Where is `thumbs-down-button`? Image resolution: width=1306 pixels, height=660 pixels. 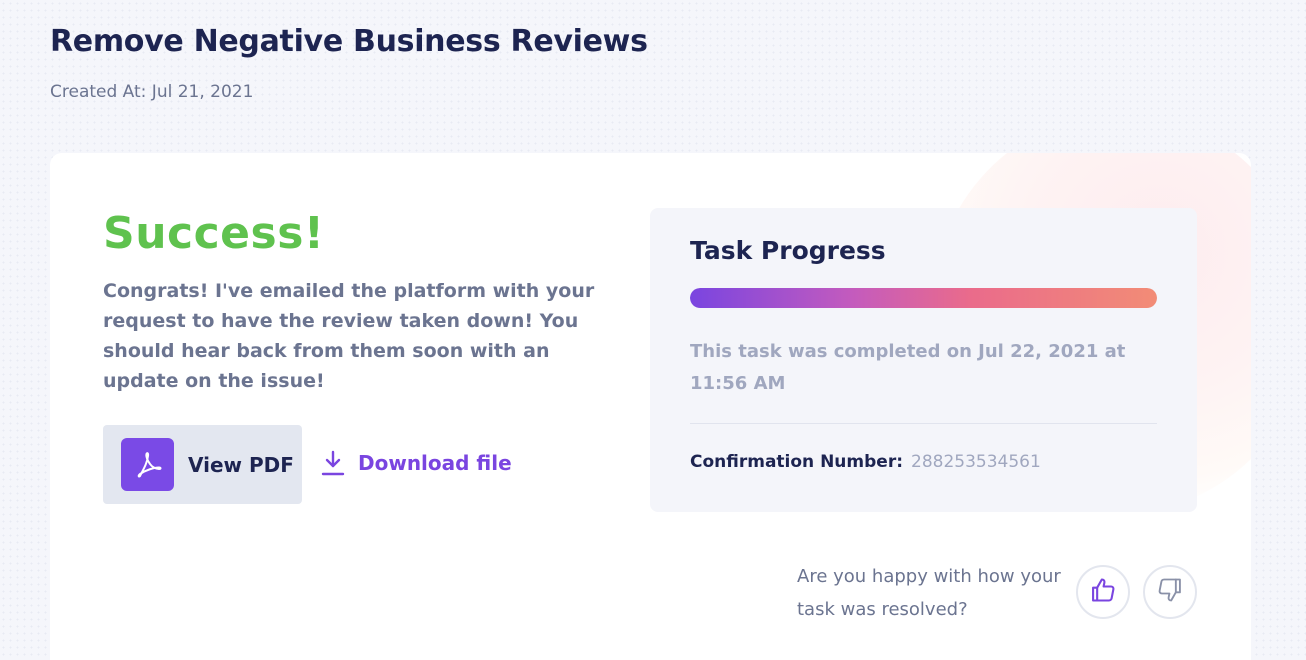 thumbs-down-button is located at coordinates (1170, 592).